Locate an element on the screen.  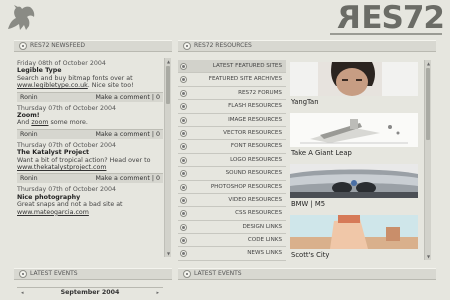
resource-item-logo: LOGO RESOURCES is located at coordinates (232, 160).